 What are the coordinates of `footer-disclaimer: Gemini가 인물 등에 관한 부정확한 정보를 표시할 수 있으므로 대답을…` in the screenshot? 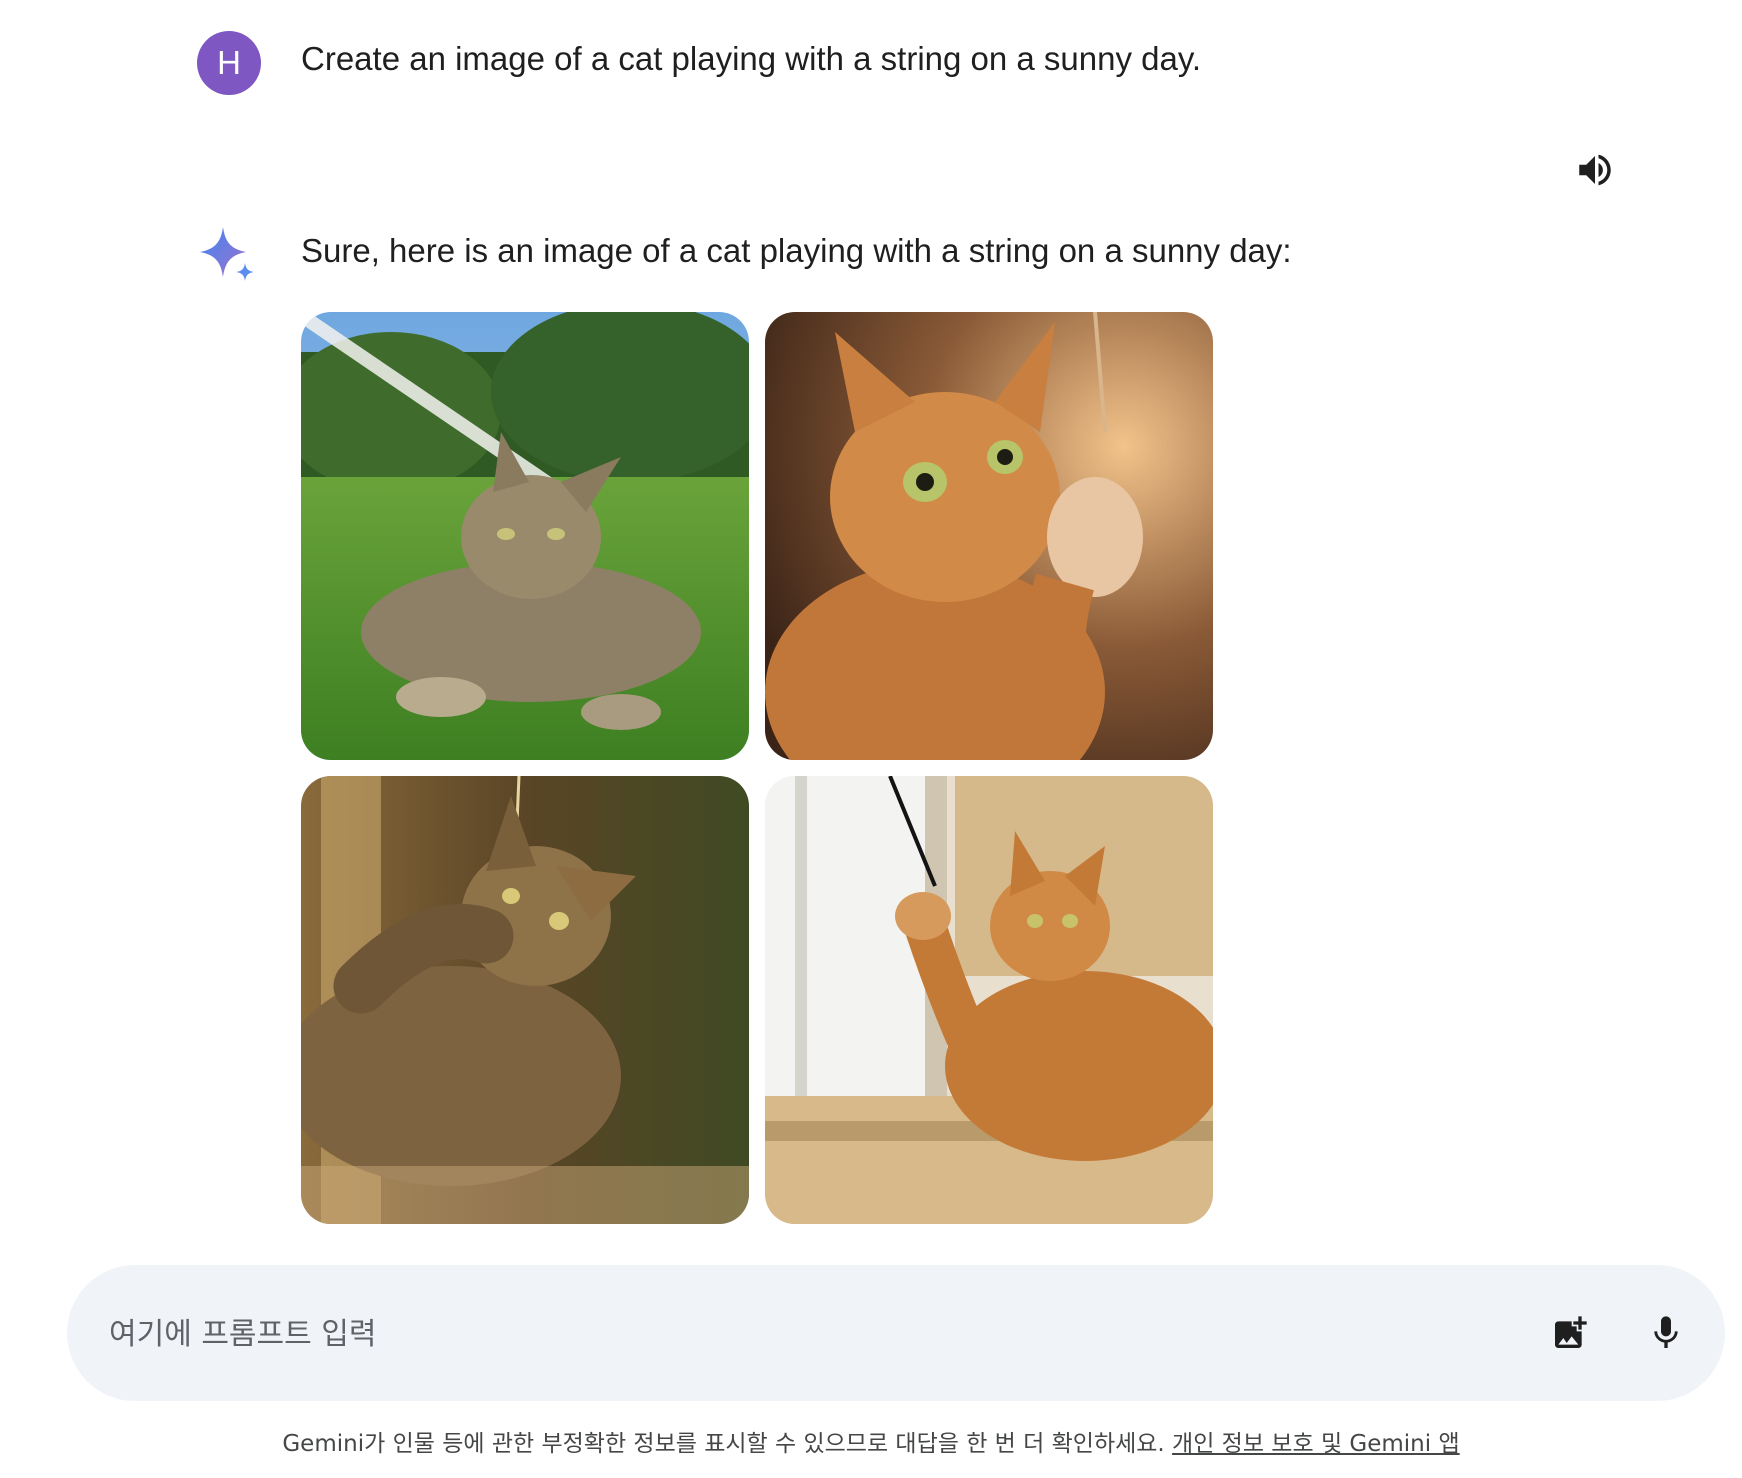 It's located at (871, 1441).